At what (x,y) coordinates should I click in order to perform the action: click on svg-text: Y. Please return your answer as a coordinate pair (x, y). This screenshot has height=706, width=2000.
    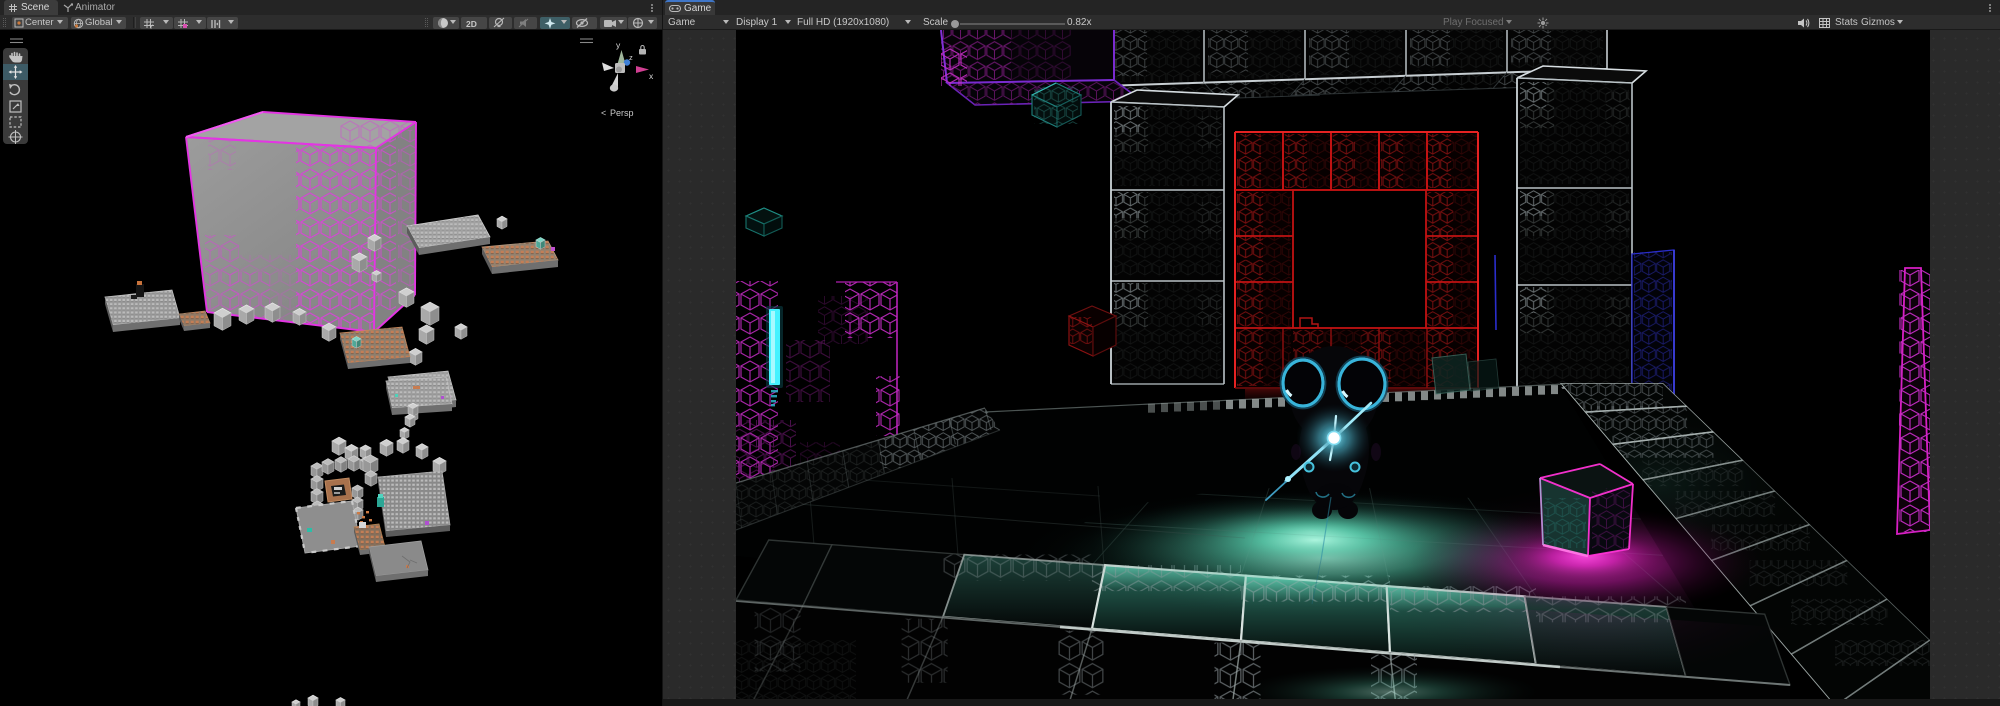
    Looking at the image, I should click on (151, 27).